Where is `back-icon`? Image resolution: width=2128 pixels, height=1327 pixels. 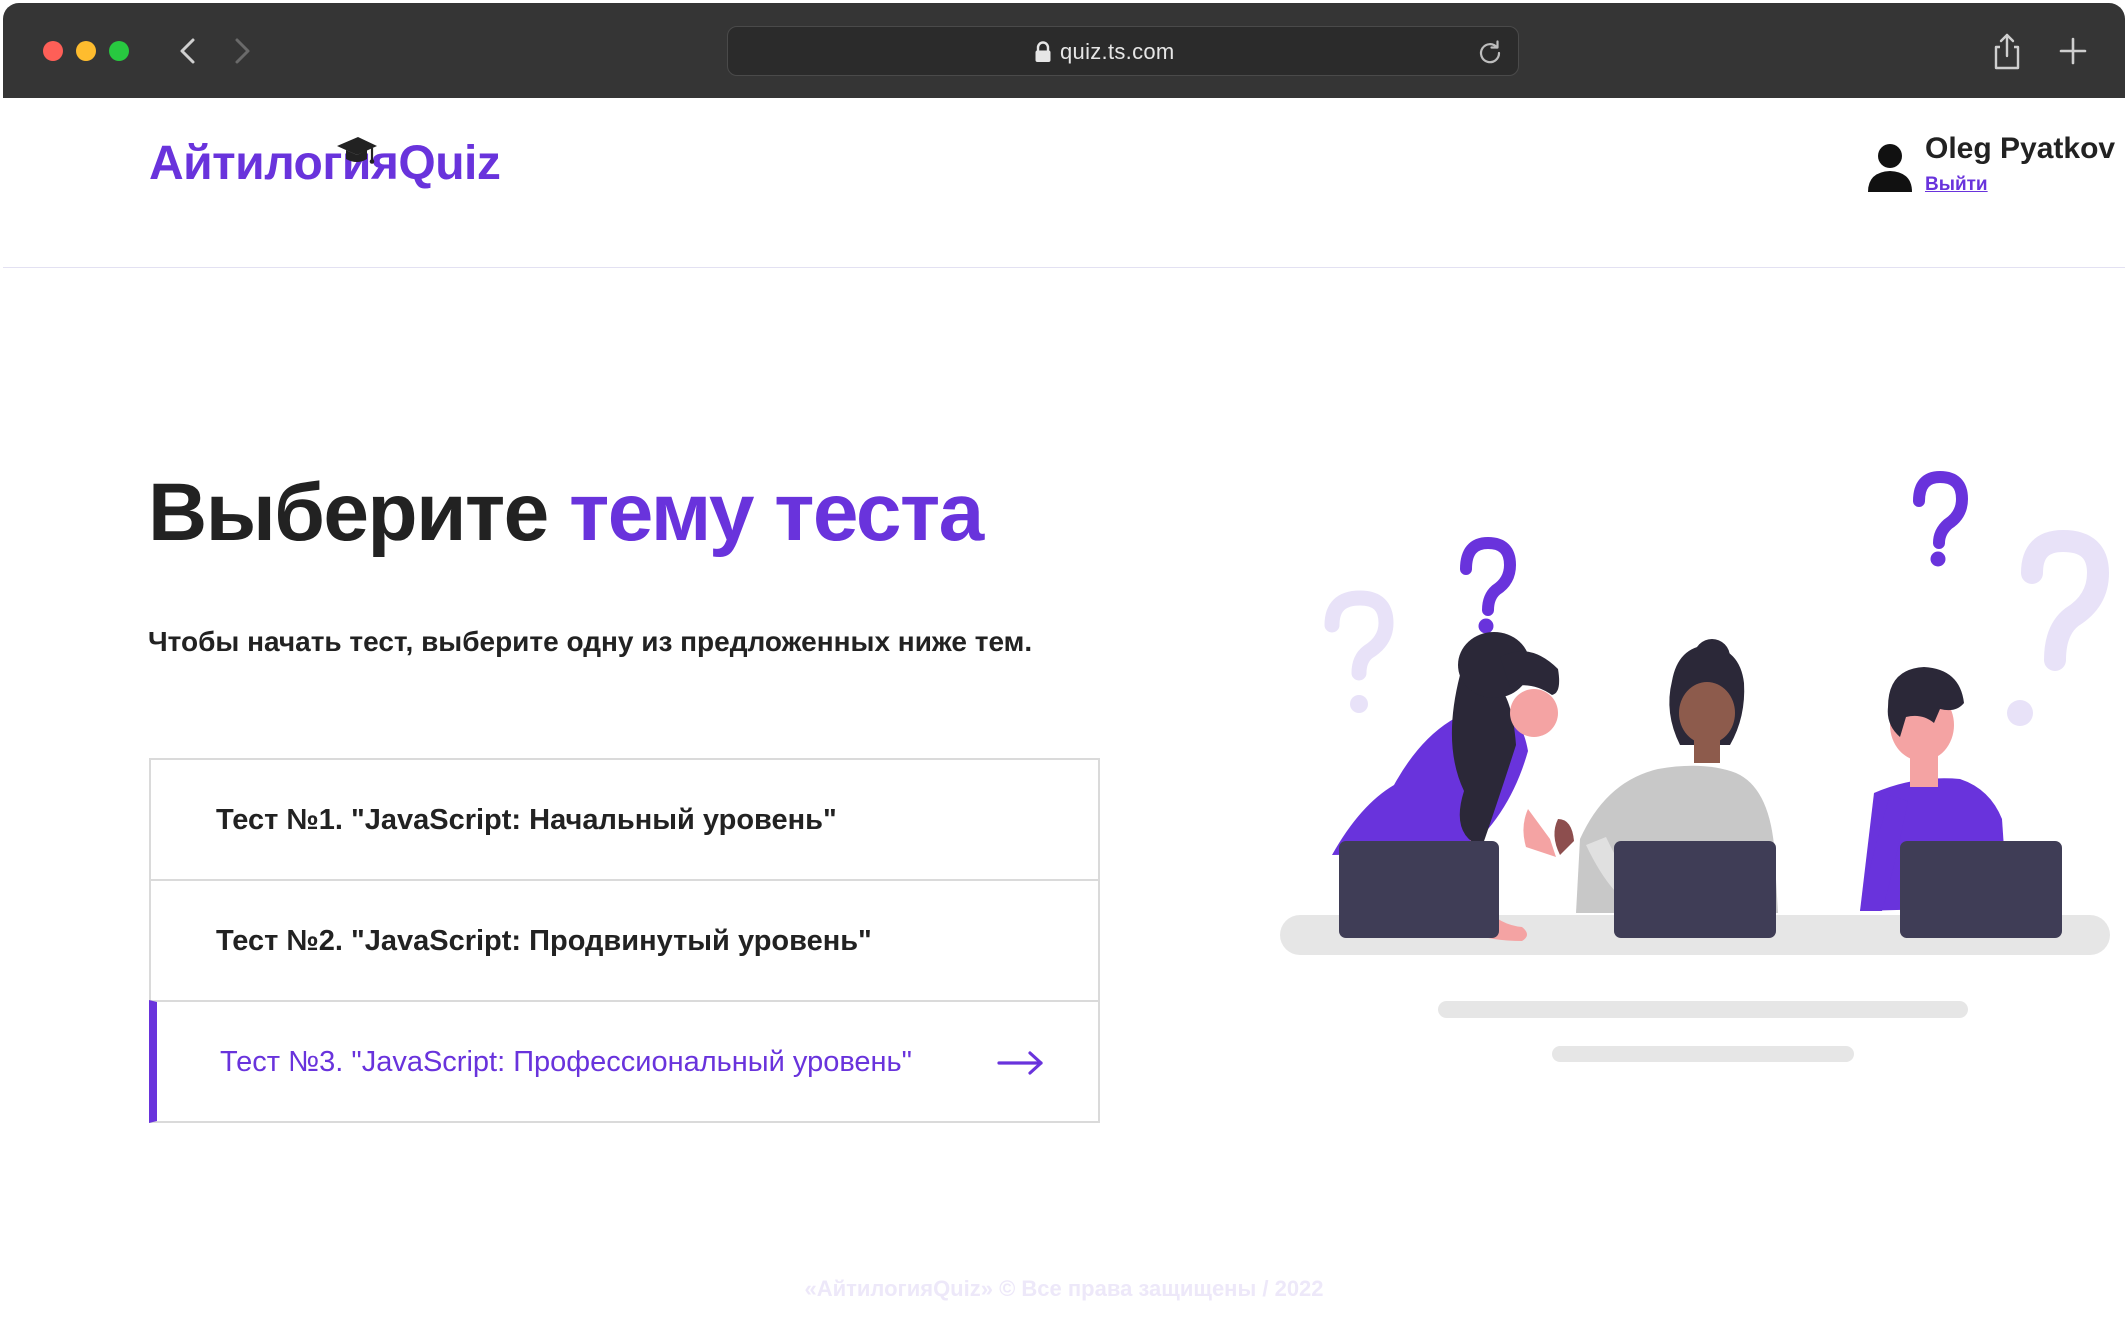
back-icon is located at coordinates (189, 51).